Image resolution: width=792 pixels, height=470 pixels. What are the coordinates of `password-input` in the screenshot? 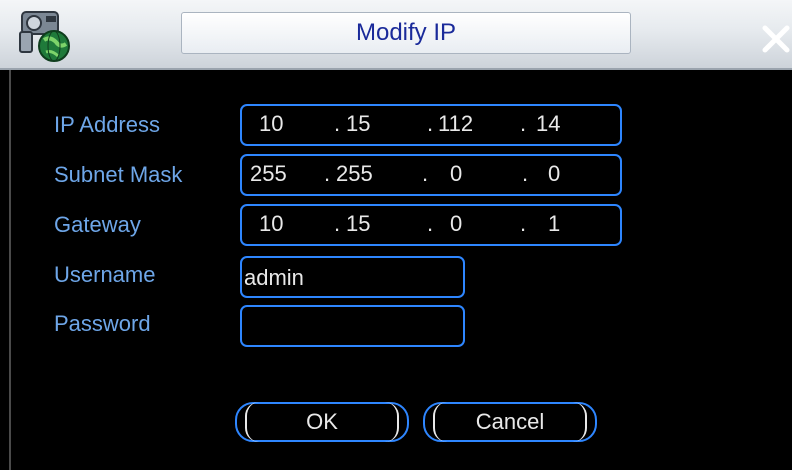 It's located at (352, 326).